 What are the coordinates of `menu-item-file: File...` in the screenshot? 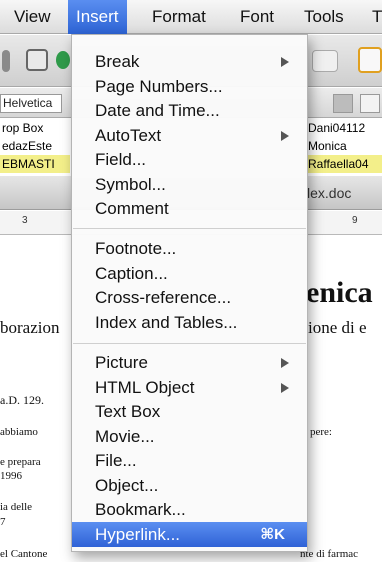 It's located at (189, 460).